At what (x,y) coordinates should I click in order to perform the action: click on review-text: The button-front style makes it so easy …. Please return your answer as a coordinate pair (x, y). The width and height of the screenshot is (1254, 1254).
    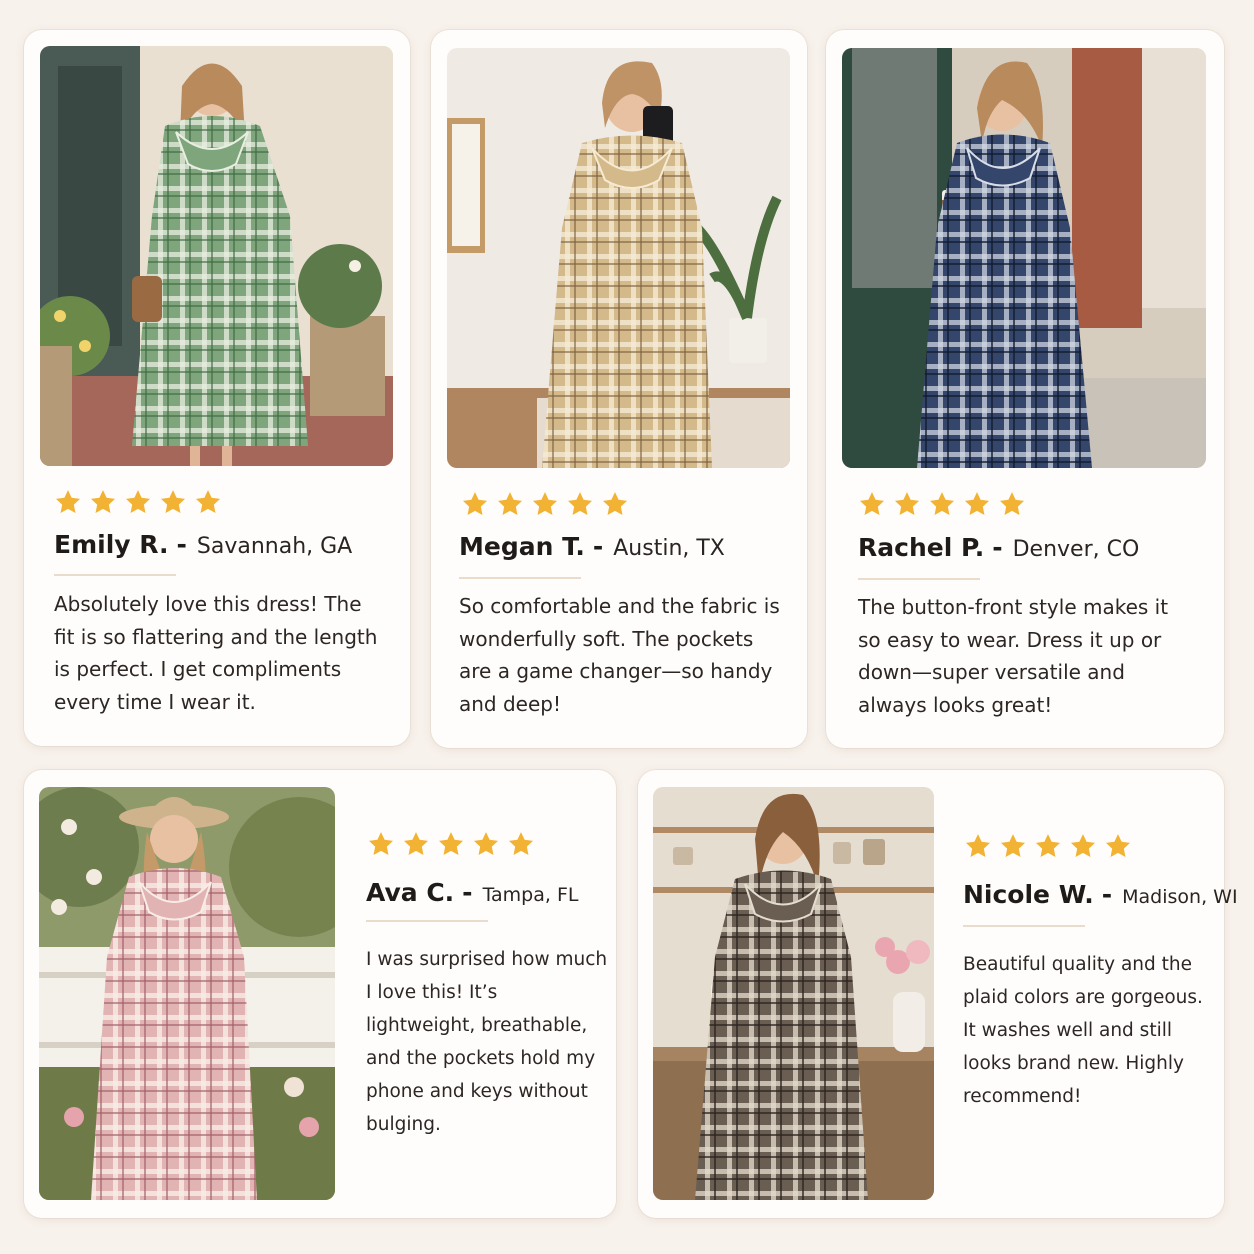
    Looking at the image, I should click on (1013, 656).